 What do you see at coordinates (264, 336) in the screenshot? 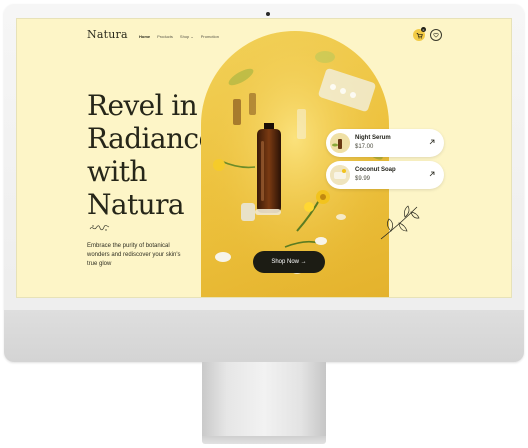
I see `monitor-chin` at bounding box center [264, 336].